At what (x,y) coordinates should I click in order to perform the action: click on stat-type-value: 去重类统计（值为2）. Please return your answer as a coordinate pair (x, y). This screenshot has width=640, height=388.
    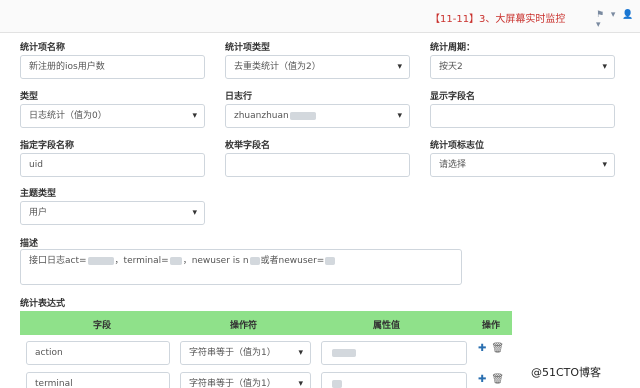
    Looking at the image, I should click on (277, 67).